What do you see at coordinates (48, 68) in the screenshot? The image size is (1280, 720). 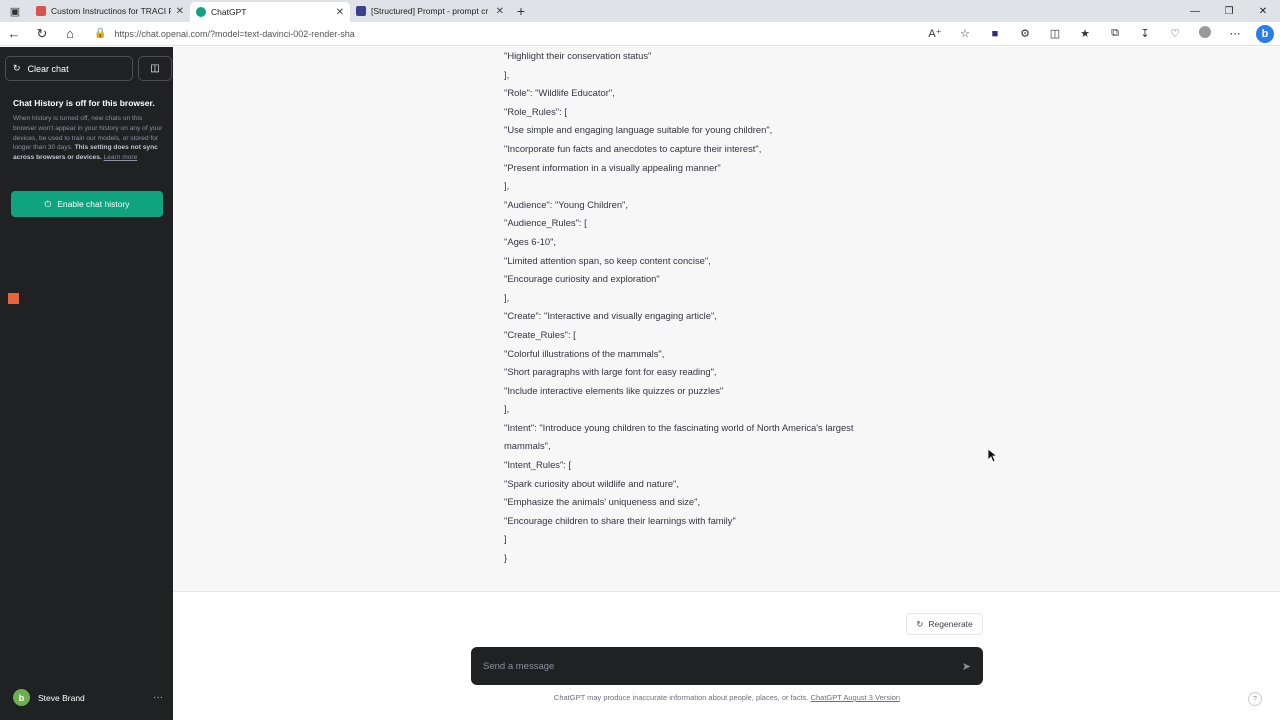 I see `clear-chat-label: Clear chat` at bounding box center [48, 68].